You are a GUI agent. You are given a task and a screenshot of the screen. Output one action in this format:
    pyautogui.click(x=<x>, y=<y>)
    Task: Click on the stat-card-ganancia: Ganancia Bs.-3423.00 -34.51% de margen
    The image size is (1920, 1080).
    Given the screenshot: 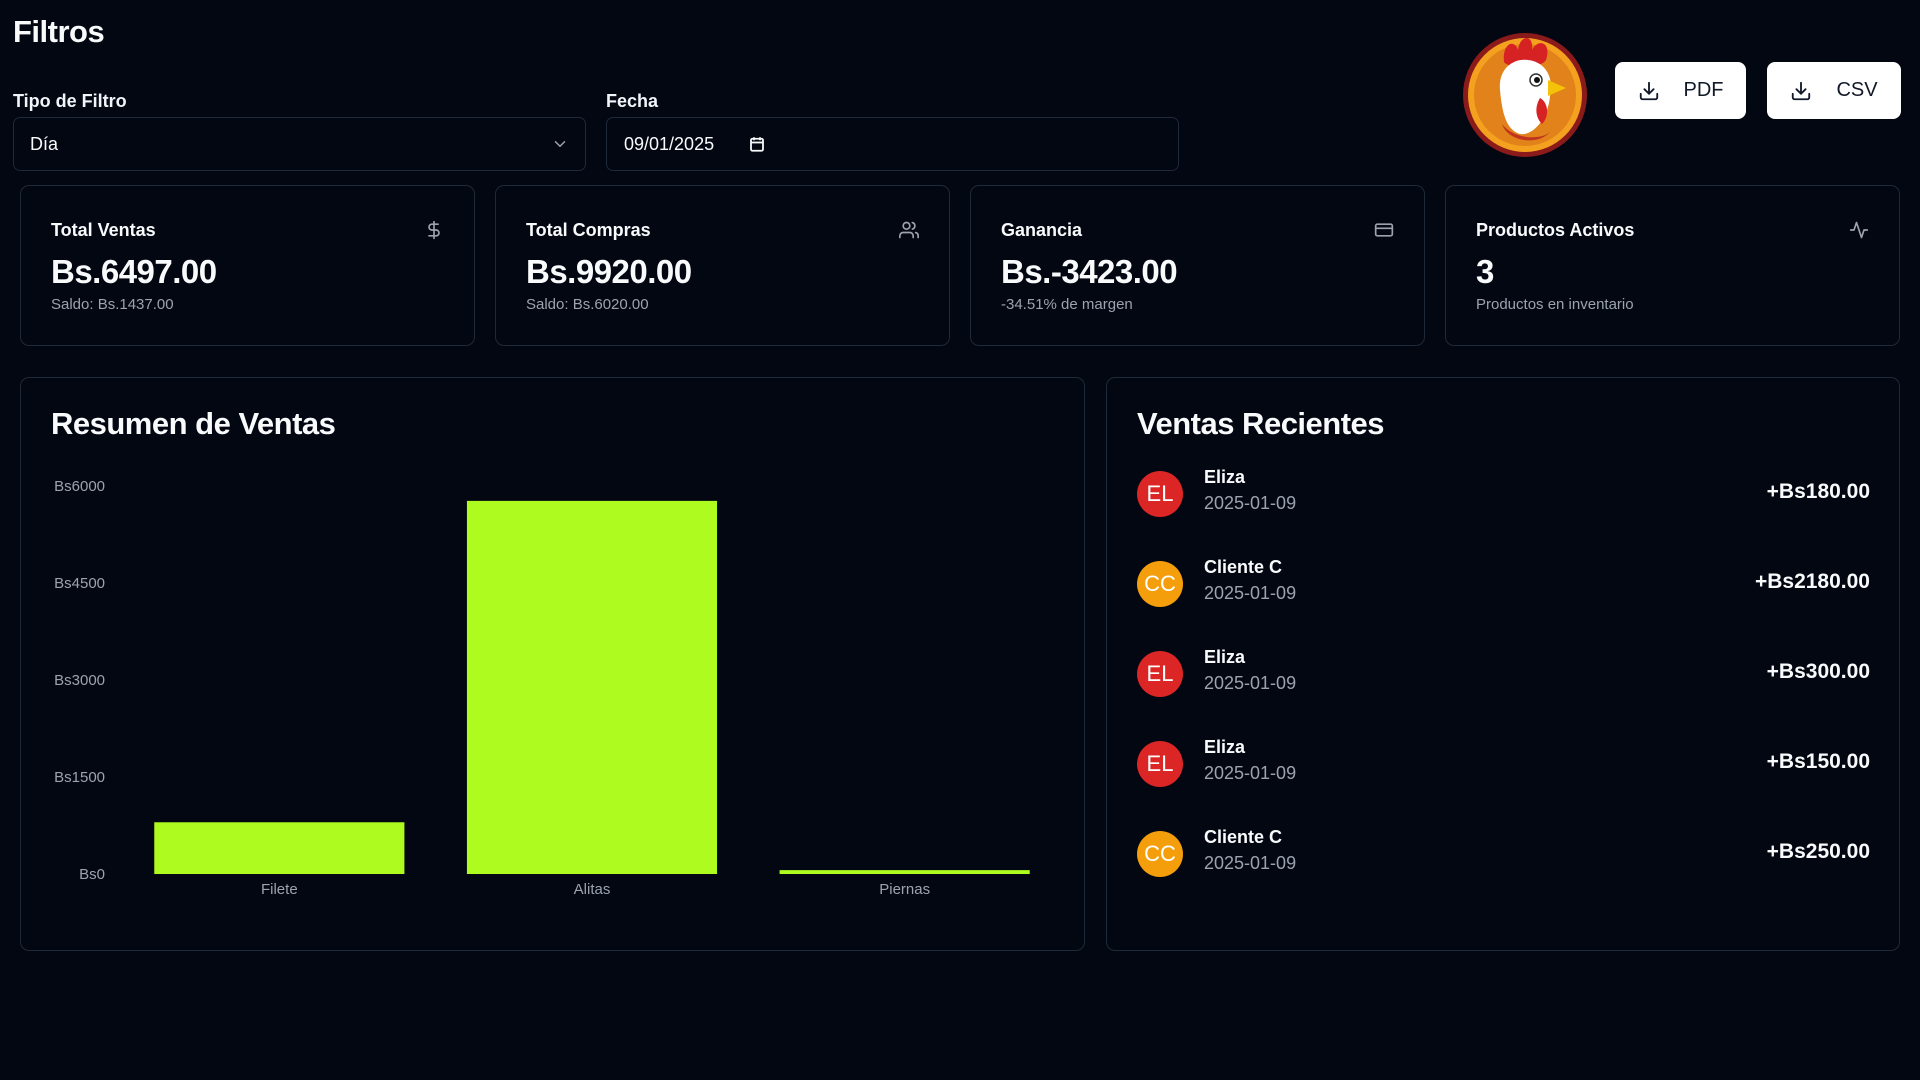 What is the action you would take?
    pyautogui.click(x=1197, y=265)
    